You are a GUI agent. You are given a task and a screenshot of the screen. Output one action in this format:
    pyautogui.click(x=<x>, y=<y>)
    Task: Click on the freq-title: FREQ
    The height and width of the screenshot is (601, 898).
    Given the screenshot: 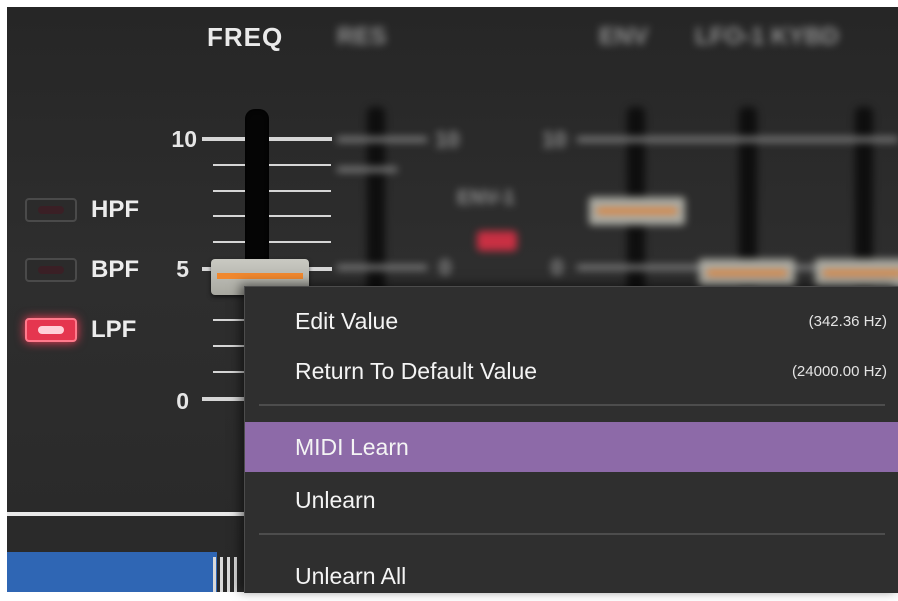 What is the action you would take?
    pyautogui.click(x=245, y=37)
    